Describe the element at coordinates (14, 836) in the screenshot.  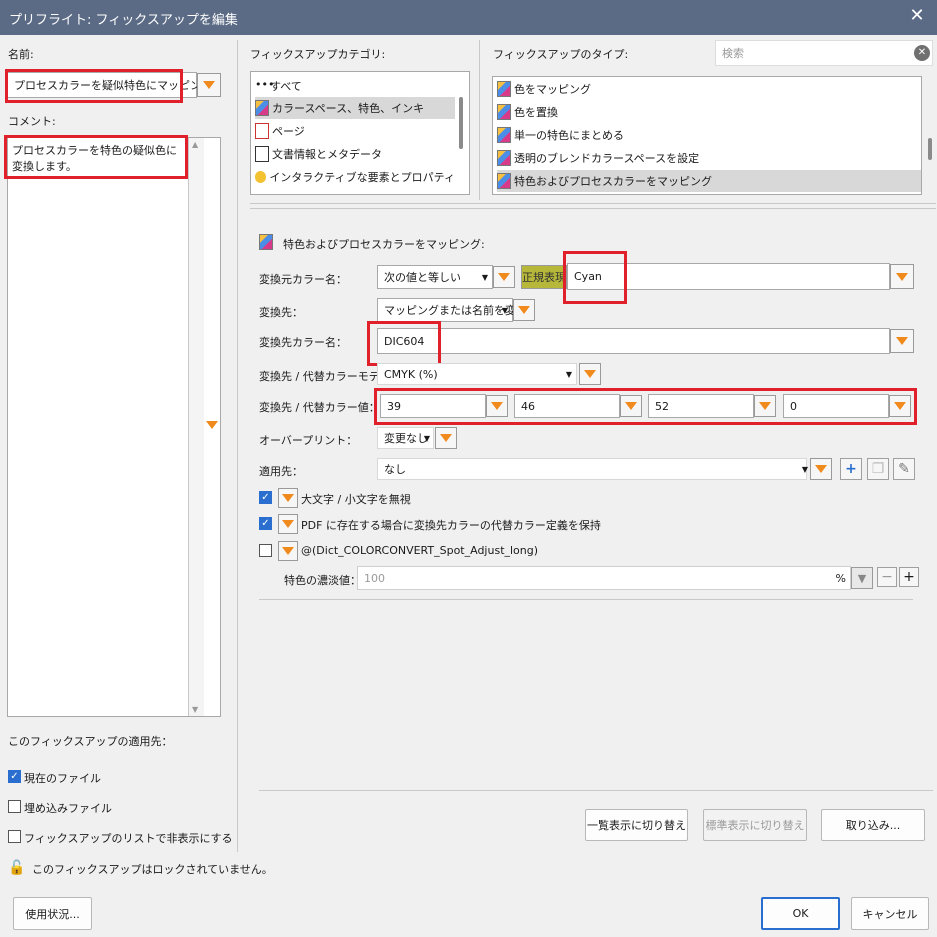
I see `hide-in-list-checkbox` at that location.